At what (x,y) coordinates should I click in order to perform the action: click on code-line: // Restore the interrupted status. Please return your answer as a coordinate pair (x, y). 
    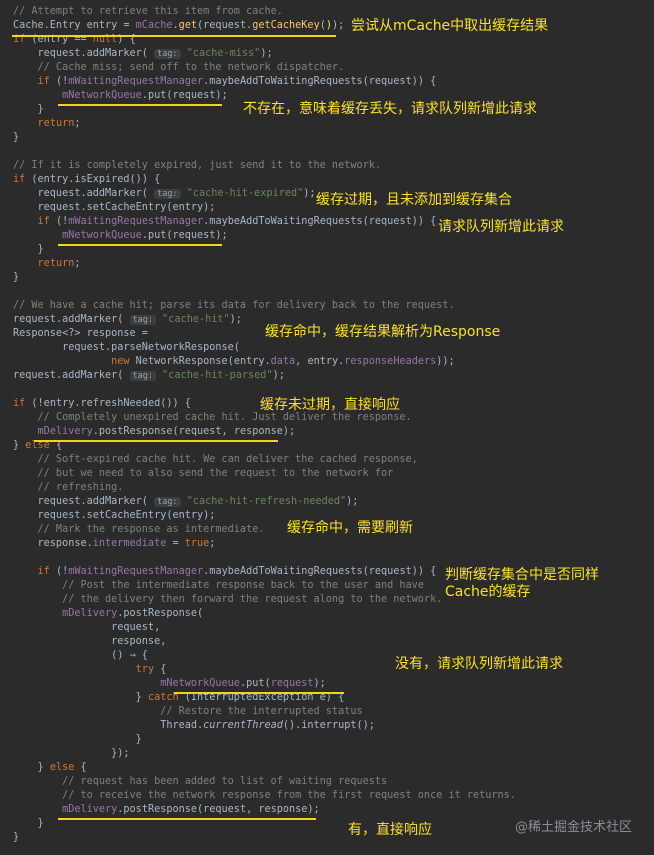
    Looking at the image, I should click on (187, 712).